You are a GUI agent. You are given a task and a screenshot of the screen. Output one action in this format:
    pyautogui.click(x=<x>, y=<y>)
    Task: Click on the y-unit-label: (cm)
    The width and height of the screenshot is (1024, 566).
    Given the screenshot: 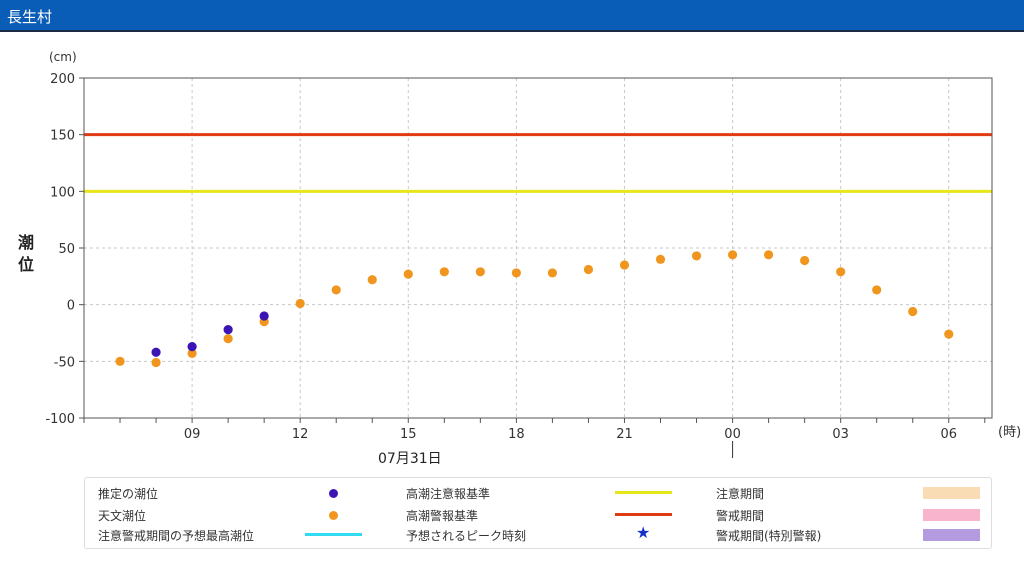 What is the action you would take?
    pyautogui.click(x=63, y=57)
    